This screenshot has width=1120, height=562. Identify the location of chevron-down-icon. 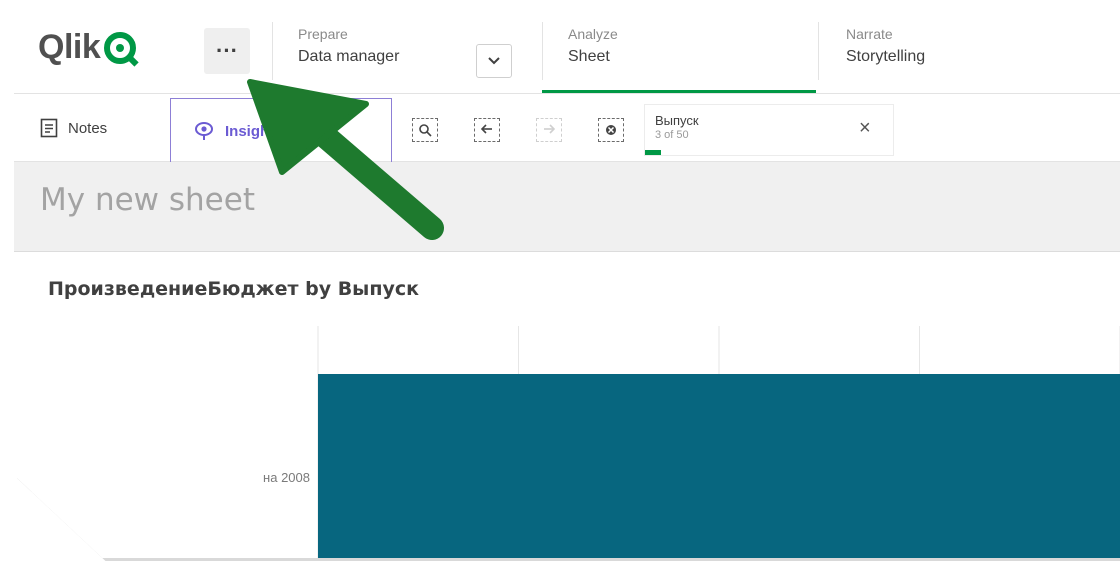
(494, 61).